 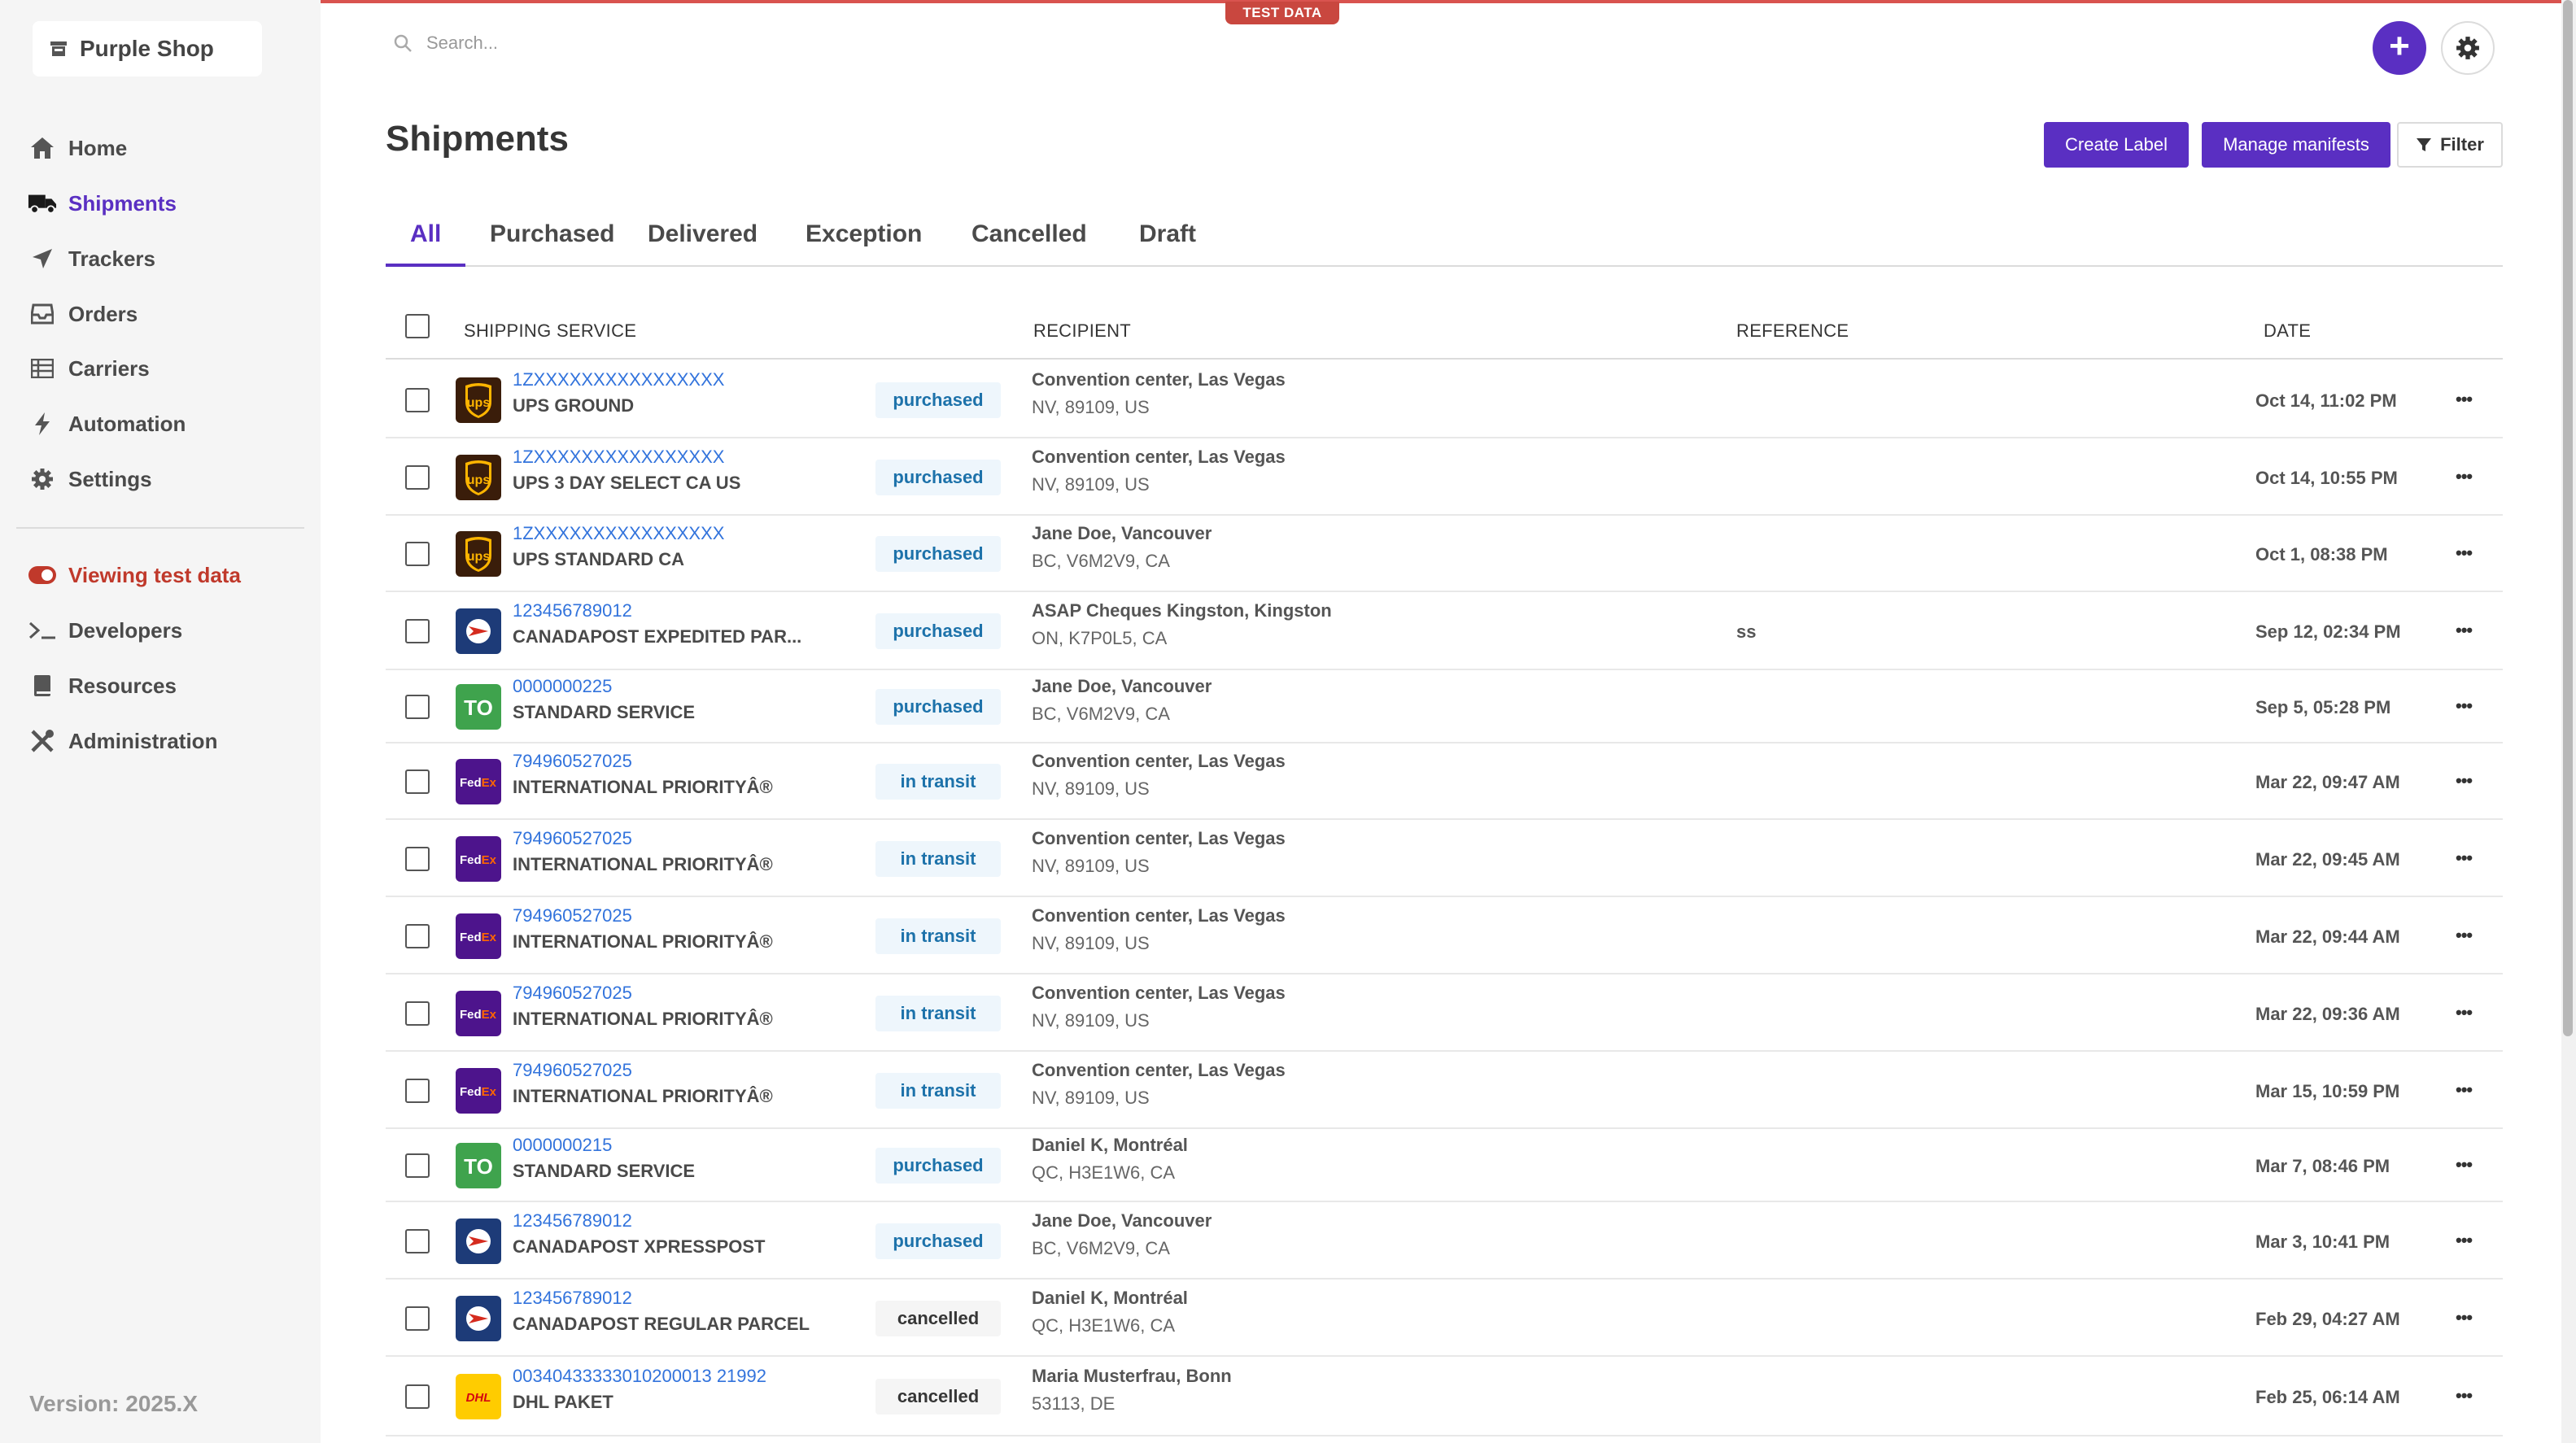 What do you see at coordinates (639, 1377) in the screenshot?
I see `tracking-number-link: 00340433333010200013 21992` at bounding box center [639, 1377].